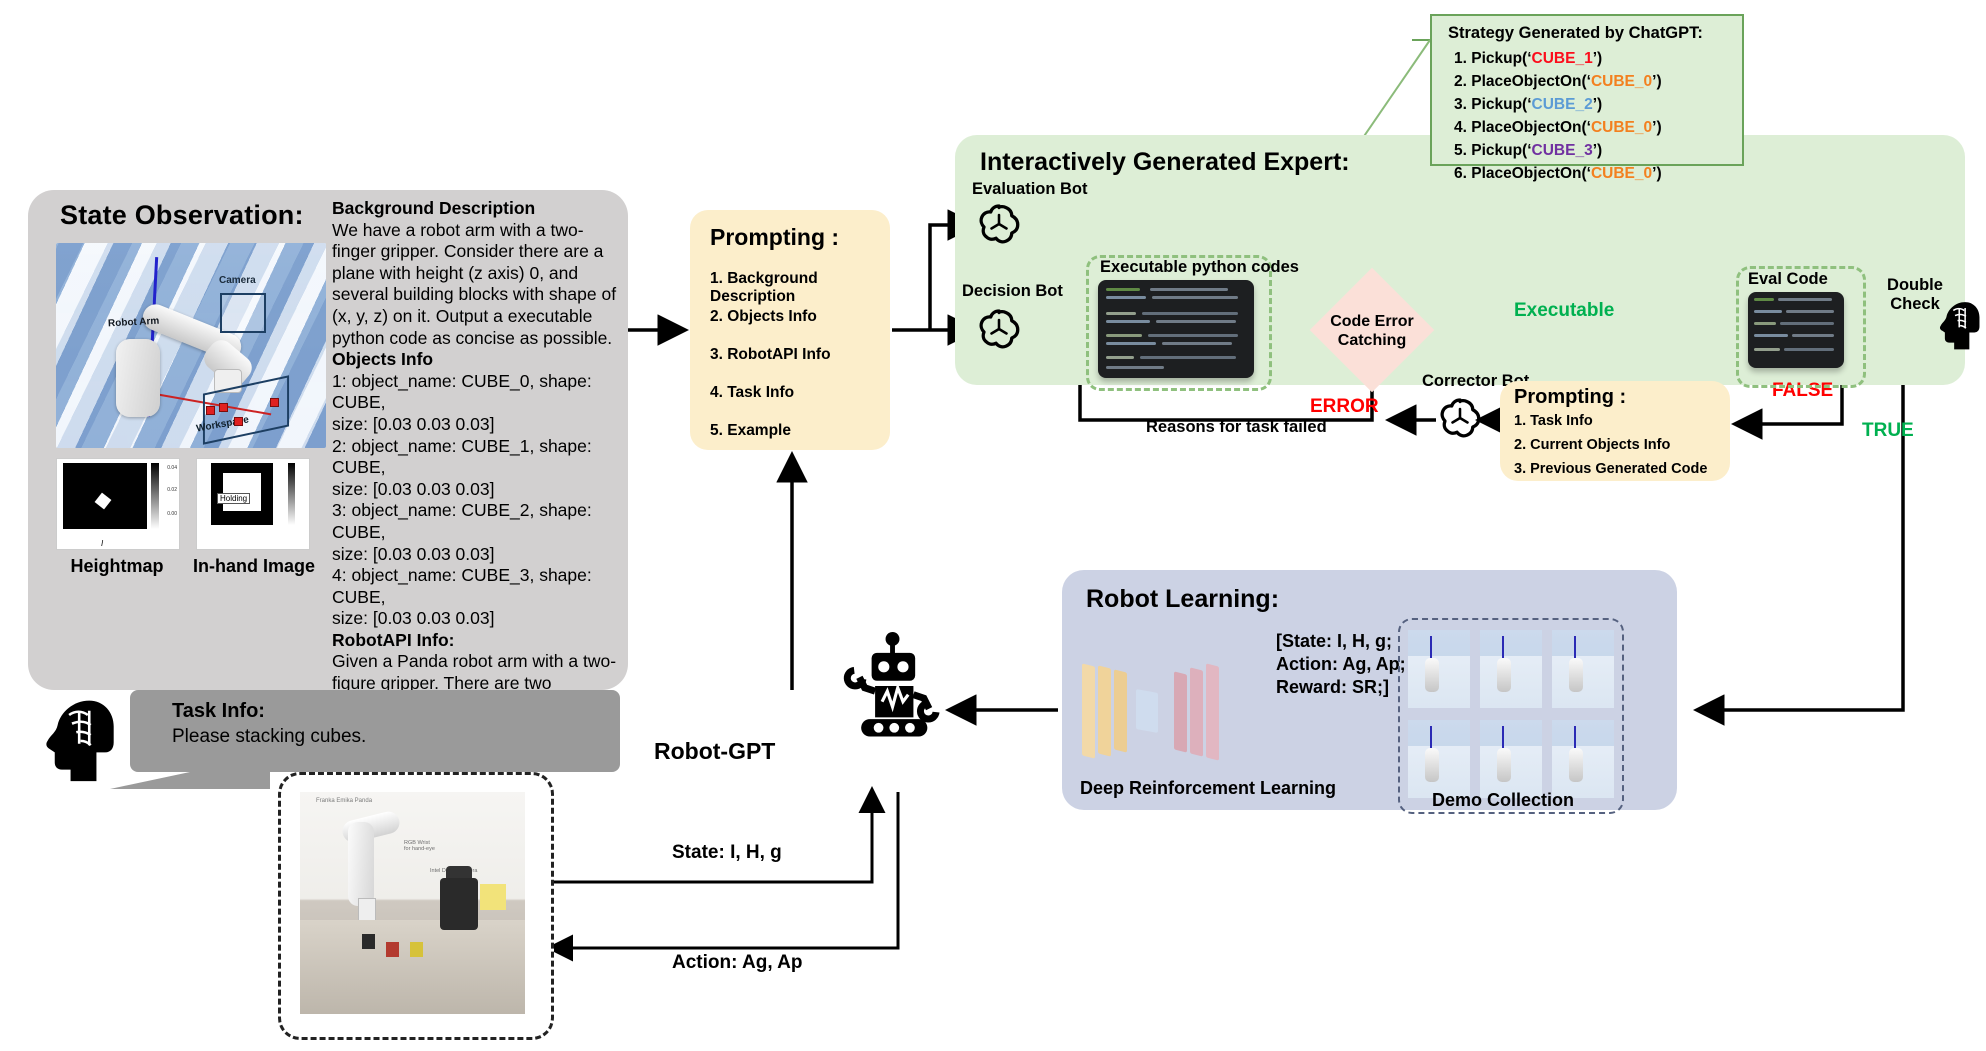  What do you see at coordinates (1344, 406) in the screenshot?
I see `edge-label-error: ERROR` at bounding box center [1344, 406].